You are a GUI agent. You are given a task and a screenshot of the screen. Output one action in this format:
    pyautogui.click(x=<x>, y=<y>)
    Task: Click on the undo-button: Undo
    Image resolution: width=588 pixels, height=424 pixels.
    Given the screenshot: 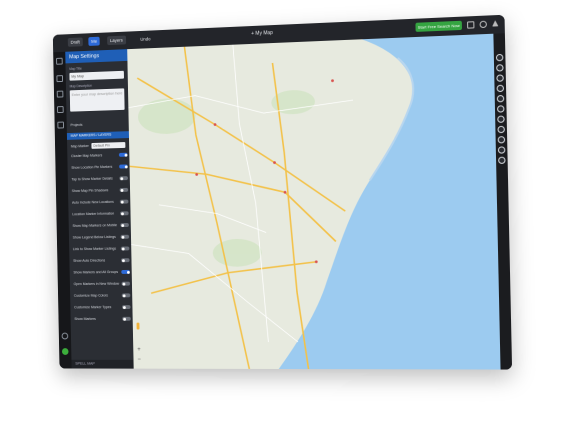 What is the action you would take?
    pyautogui.click(x=145, y=39)
    